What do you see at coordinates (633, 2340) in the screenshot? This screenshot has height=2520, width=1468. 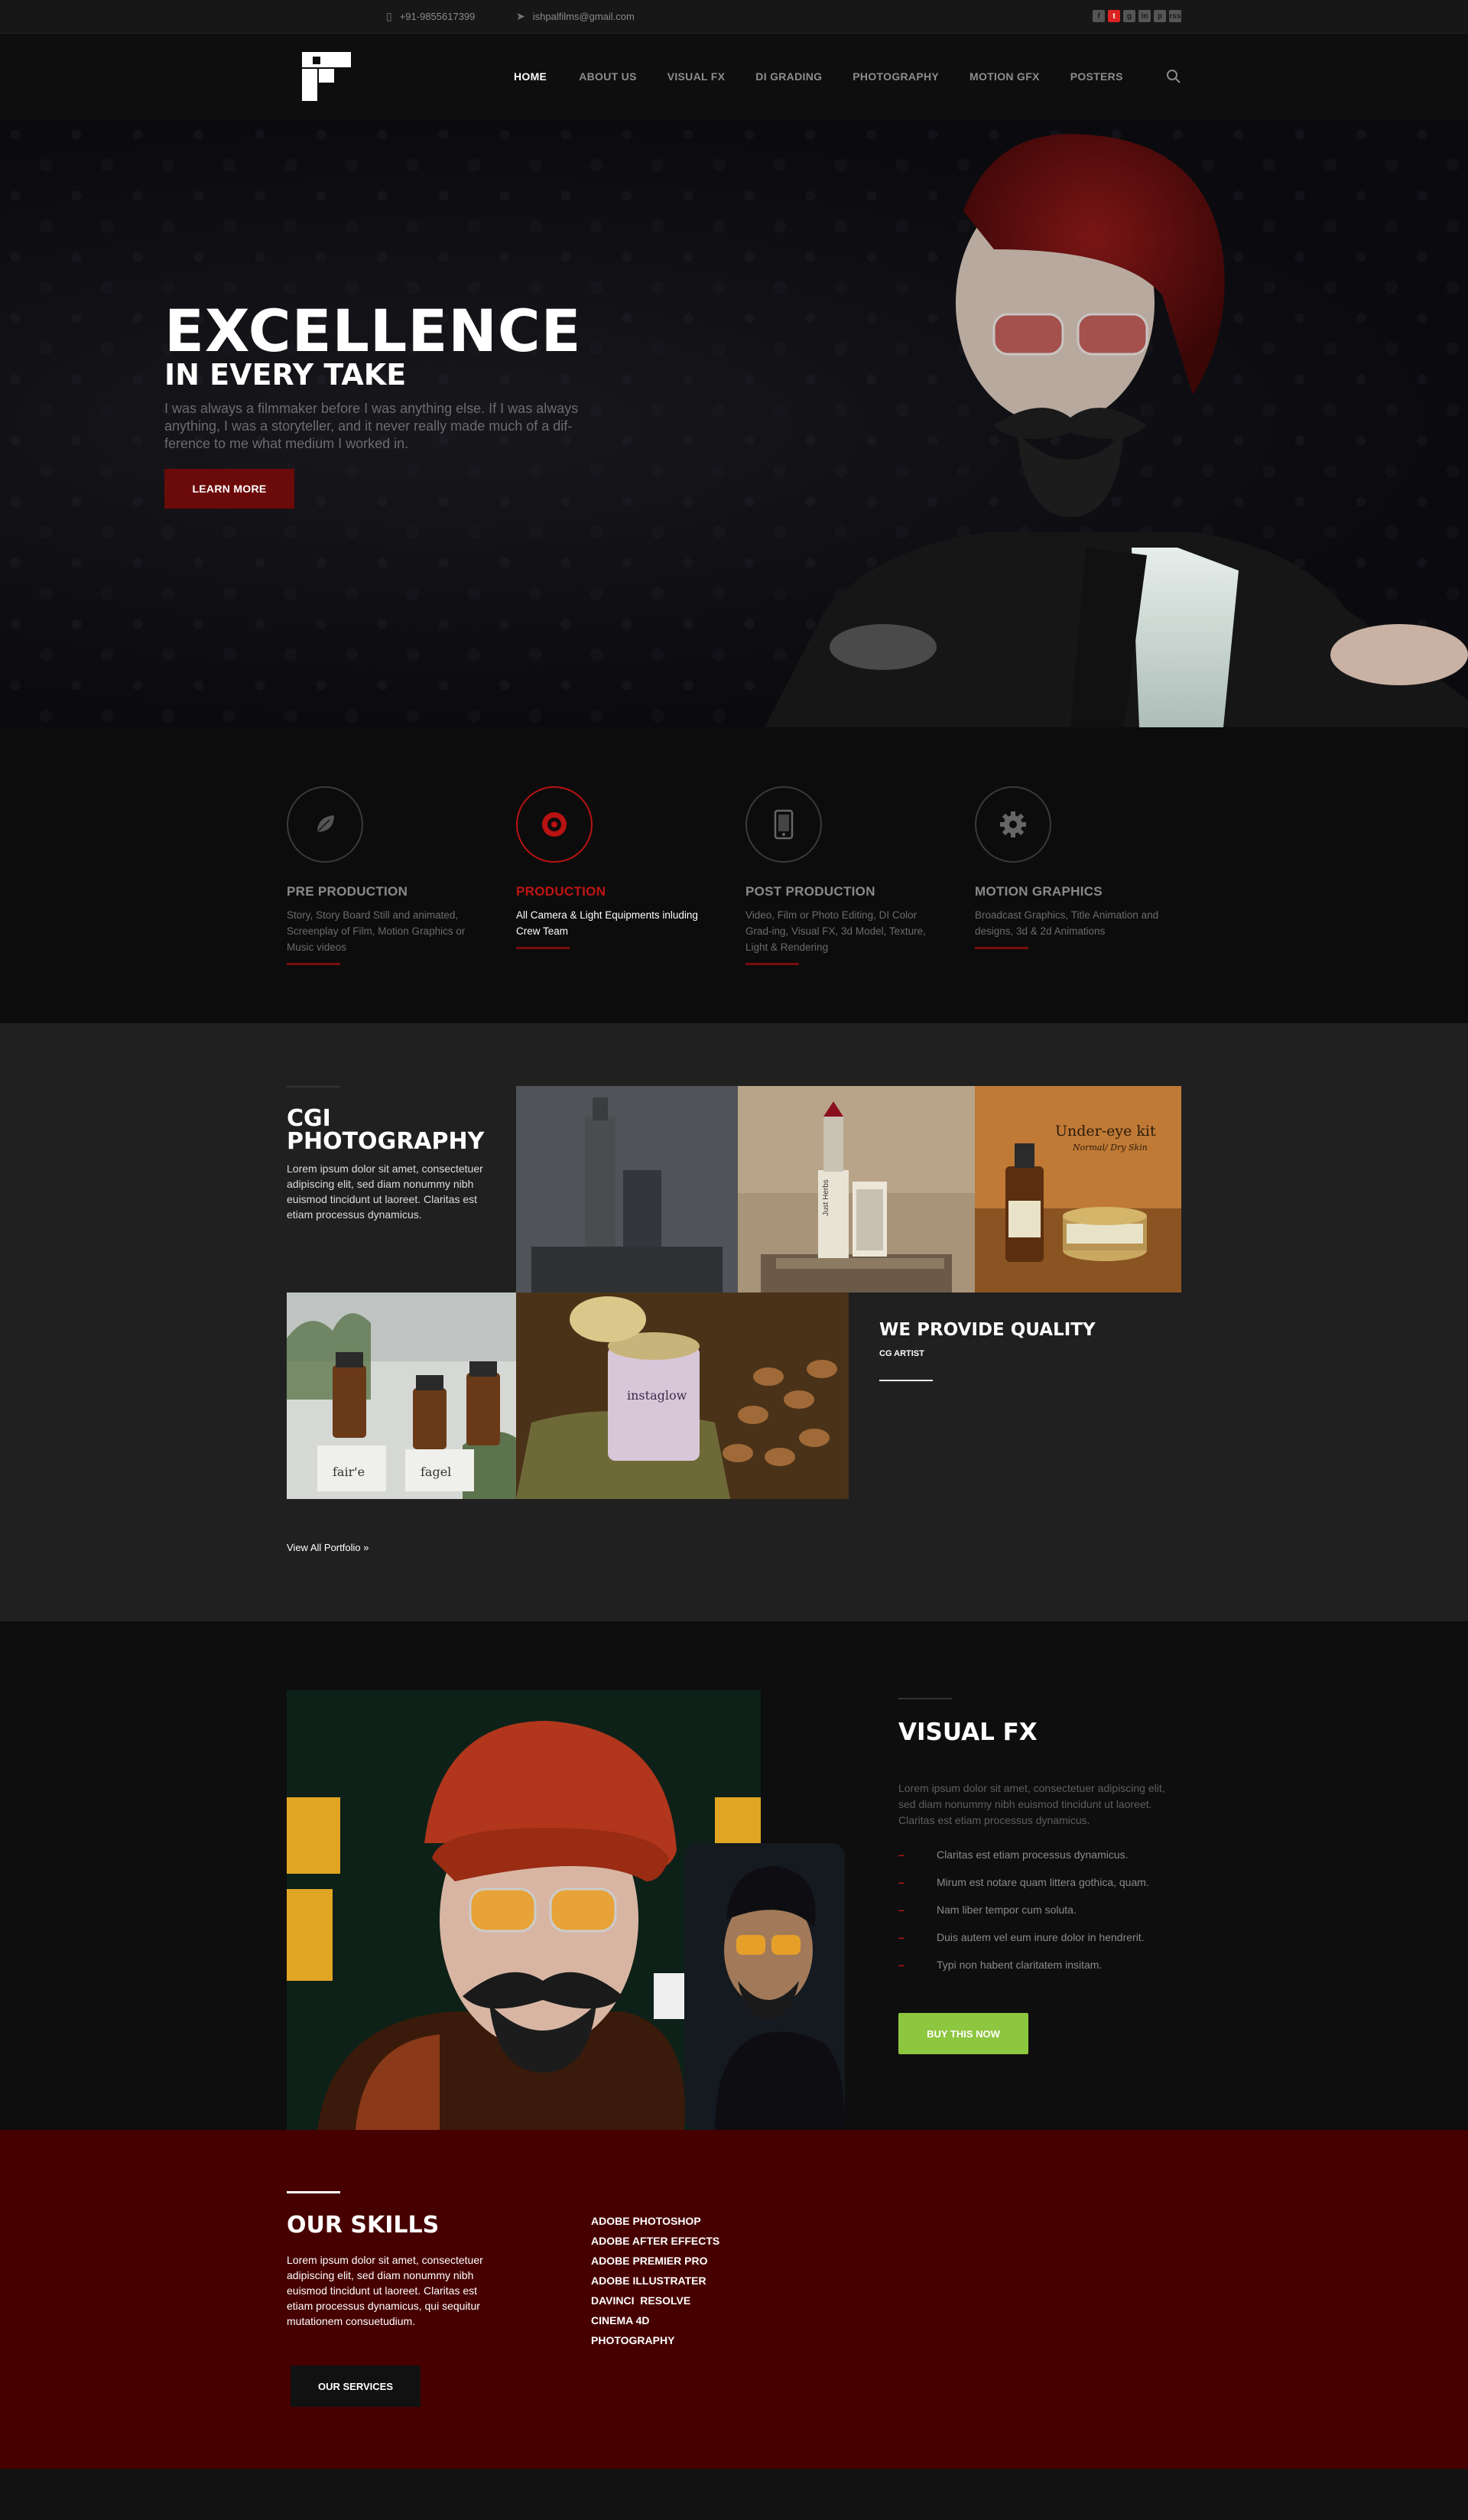 I see `skill-item: PHOTOGRAPHY` at bounding box center [633, 2340].